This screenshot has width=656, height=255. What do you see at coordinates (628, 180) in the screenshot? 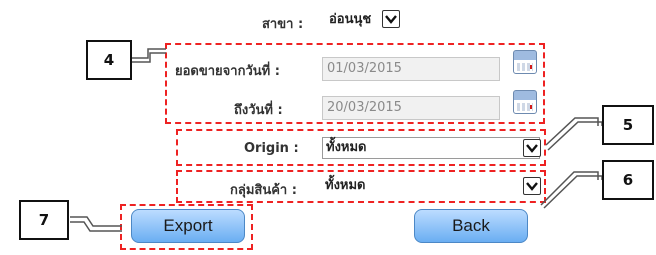
I see `callout-6: 6` at bounding box center [628, 180].